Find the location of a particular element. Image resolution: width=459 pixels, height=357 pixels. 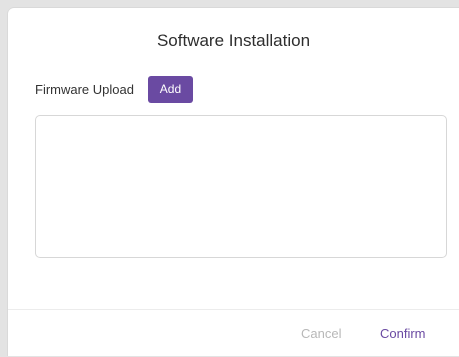

add-firmware-button: Add is located at coordinates (170, 89).